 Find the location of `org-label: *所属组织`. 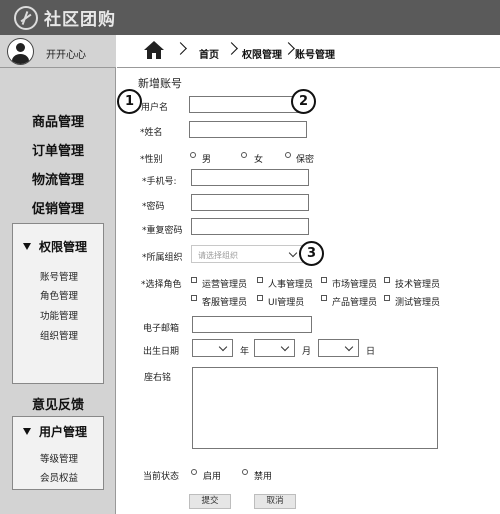

org-label: *所属组织 is located at coordinates (162, 258).